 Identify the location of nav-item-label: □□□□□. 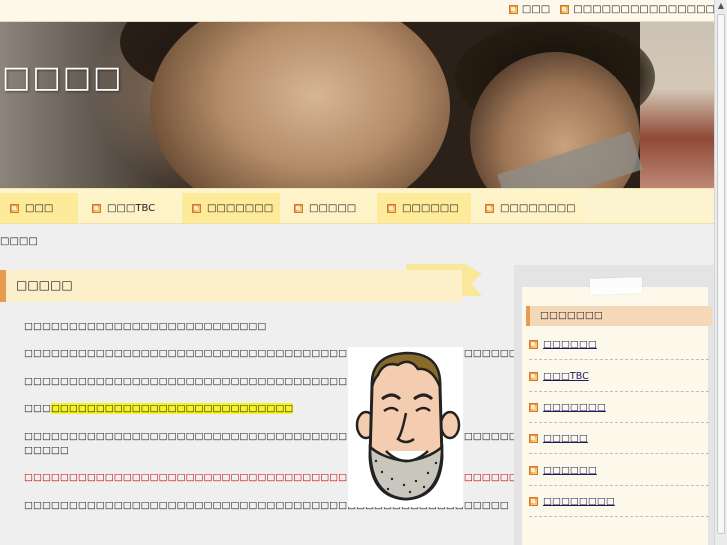
(333, 208).